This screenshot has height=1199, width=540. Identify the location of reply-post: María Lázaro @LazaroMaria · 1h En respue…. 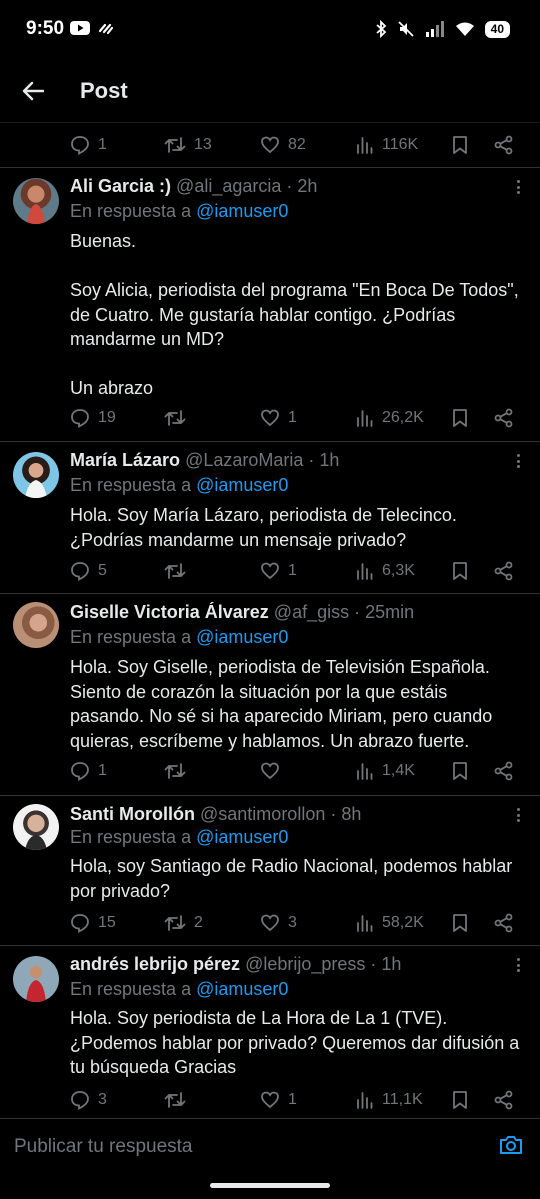
(270, 518).